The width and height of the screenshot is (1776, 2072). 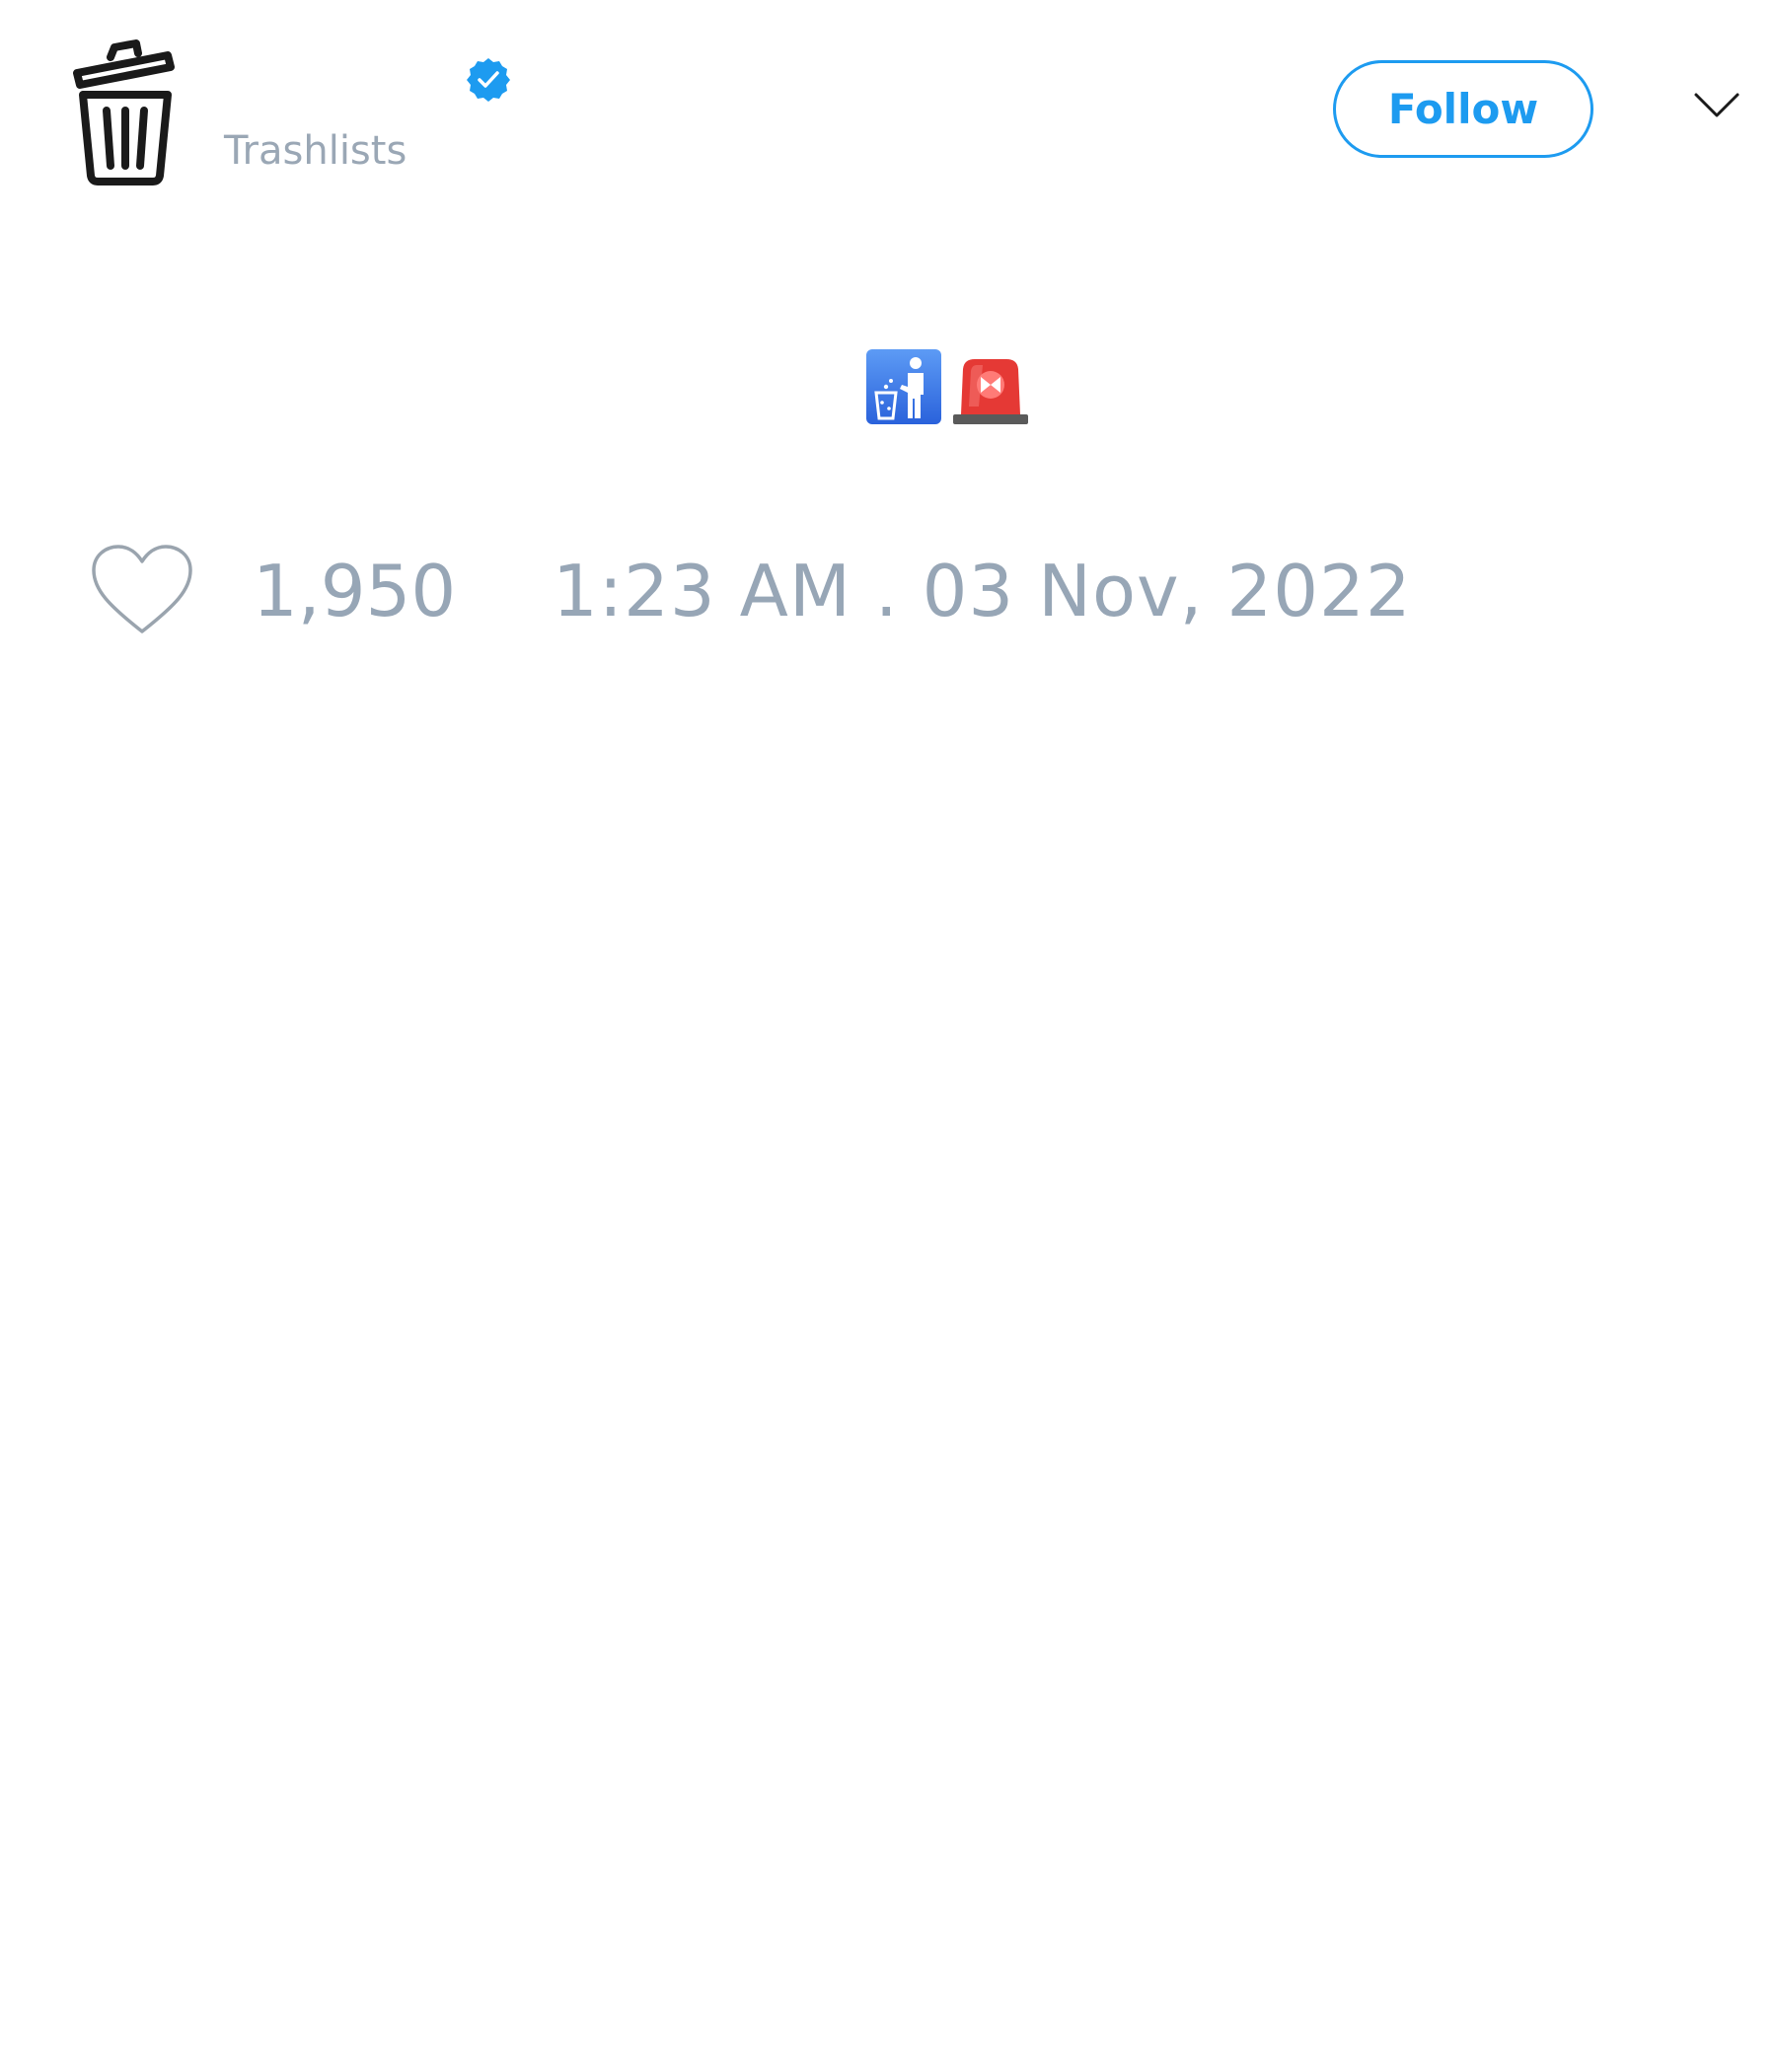 I want to click on like-button, so click(x=142, y=589).